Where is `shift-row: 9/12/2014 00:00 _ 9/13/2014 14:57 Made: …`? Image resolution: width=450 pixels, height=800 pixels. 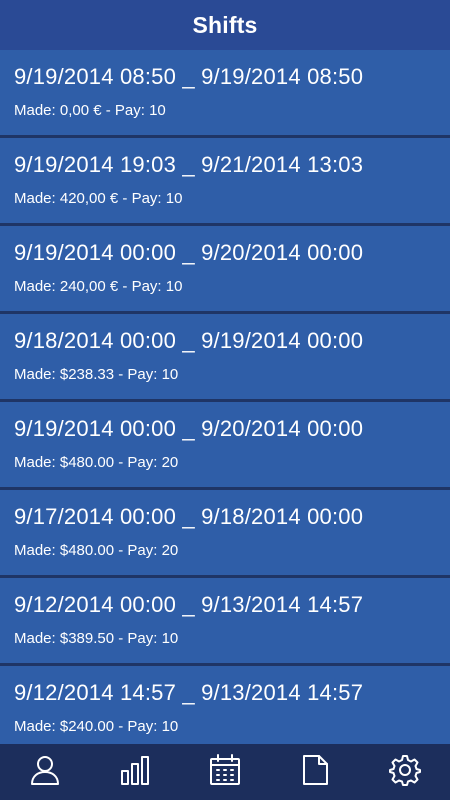
shift-row: 9/12/2014 00:00 _ 9/13/2014 14:57 Made: … is located at coordinates (225, 620).